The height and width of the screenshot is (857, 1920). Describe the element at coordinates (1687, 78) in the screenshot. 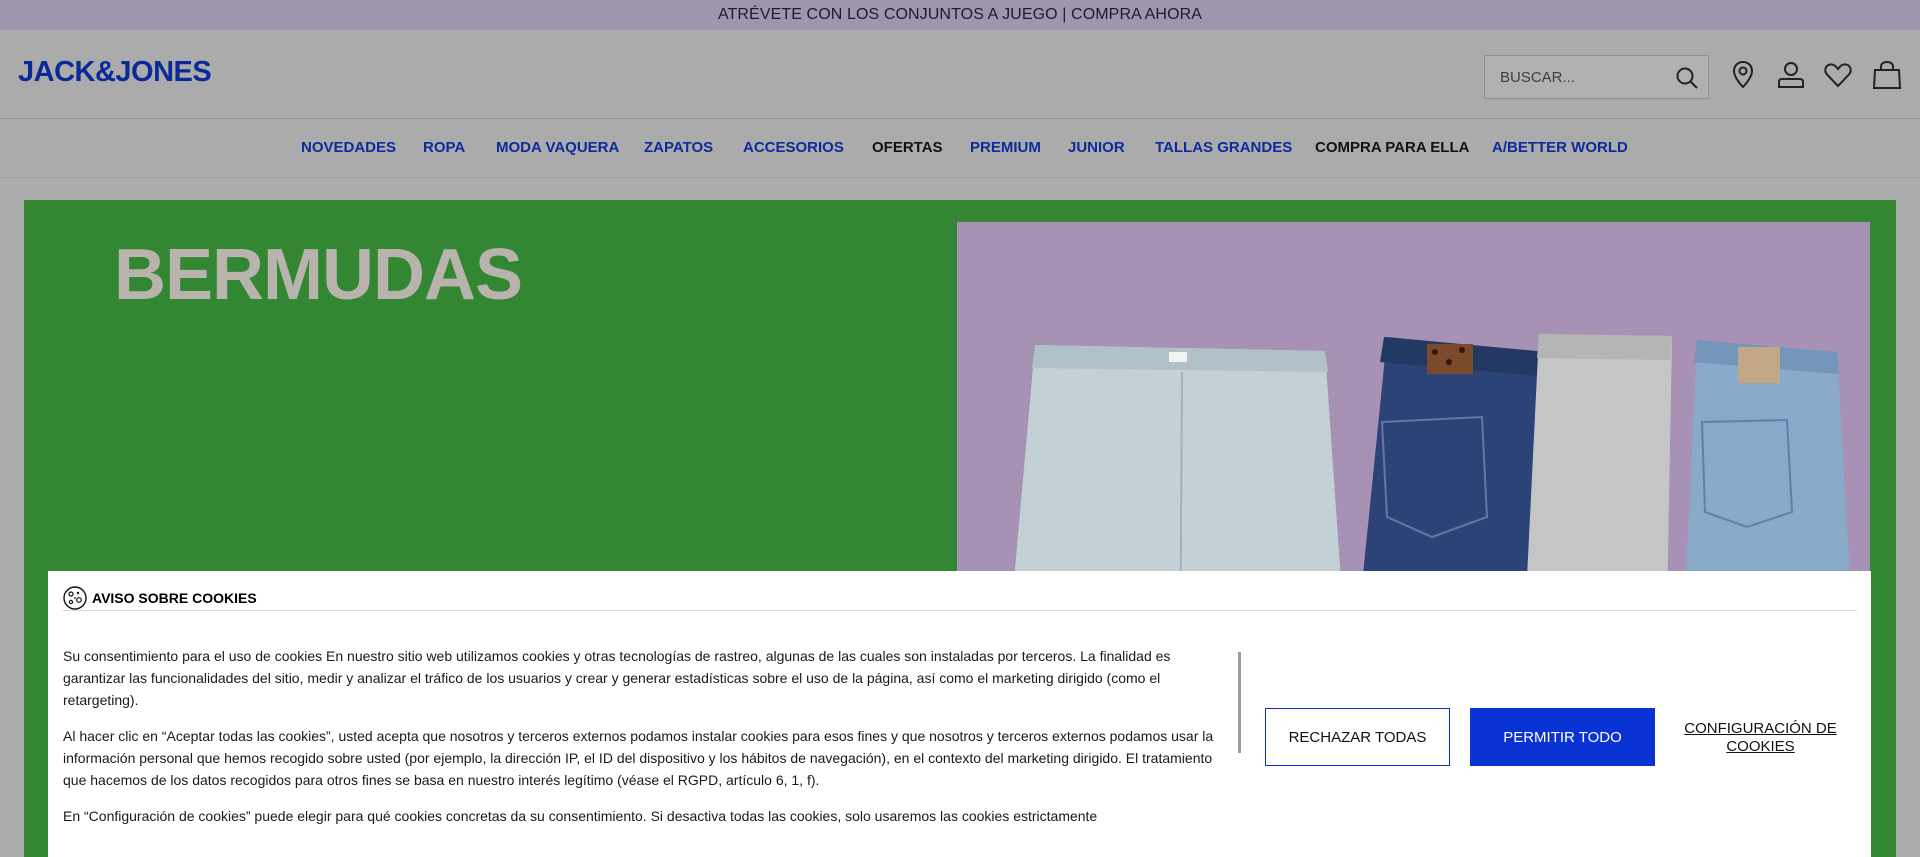

I see `search-icon` at that location.